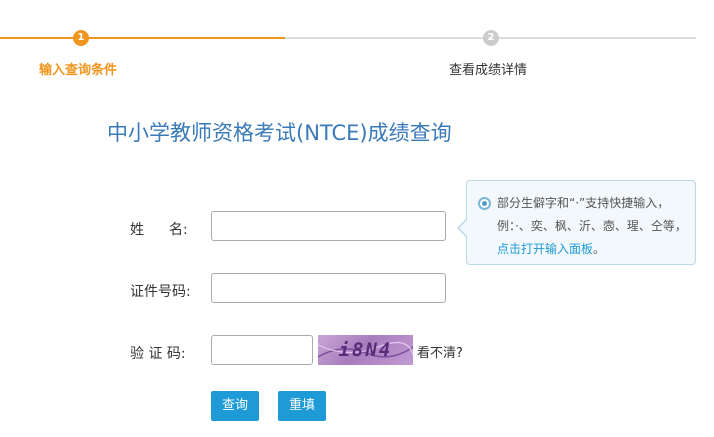 The height and width of the screenshot is (437, 714). I want to click on step-line-active, so click(142, 38).